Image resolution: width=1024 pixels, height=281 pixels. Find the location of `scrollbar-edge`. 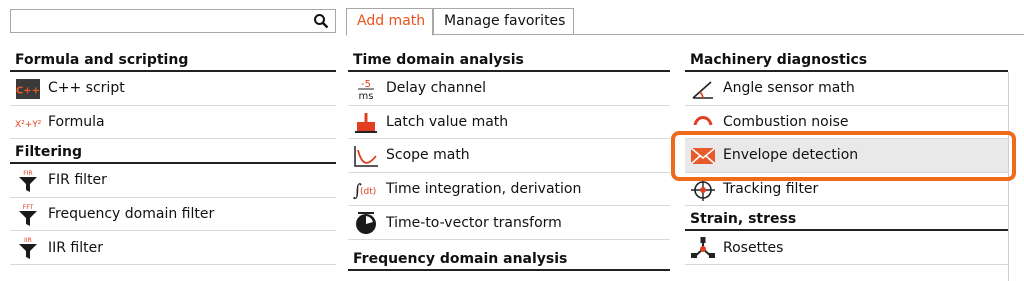

scrollbar-edge is located at coordinates (1008, 176).